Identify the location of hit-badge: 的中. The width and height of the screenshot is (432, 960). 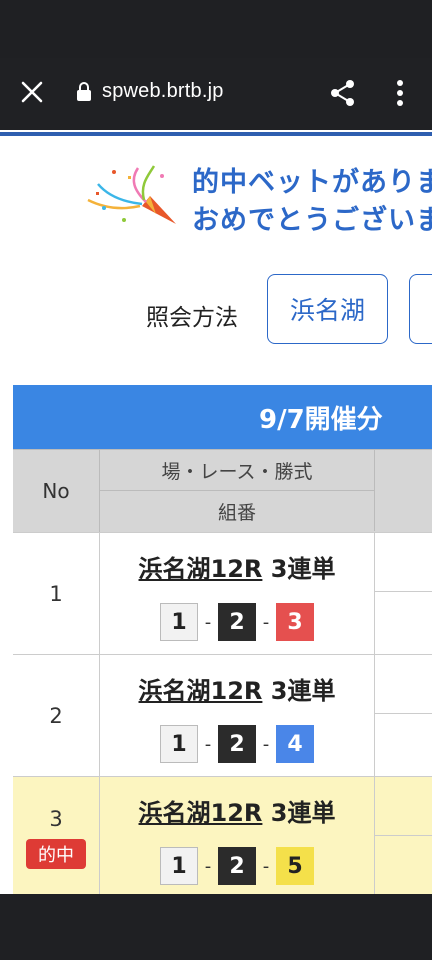
(56, 853).